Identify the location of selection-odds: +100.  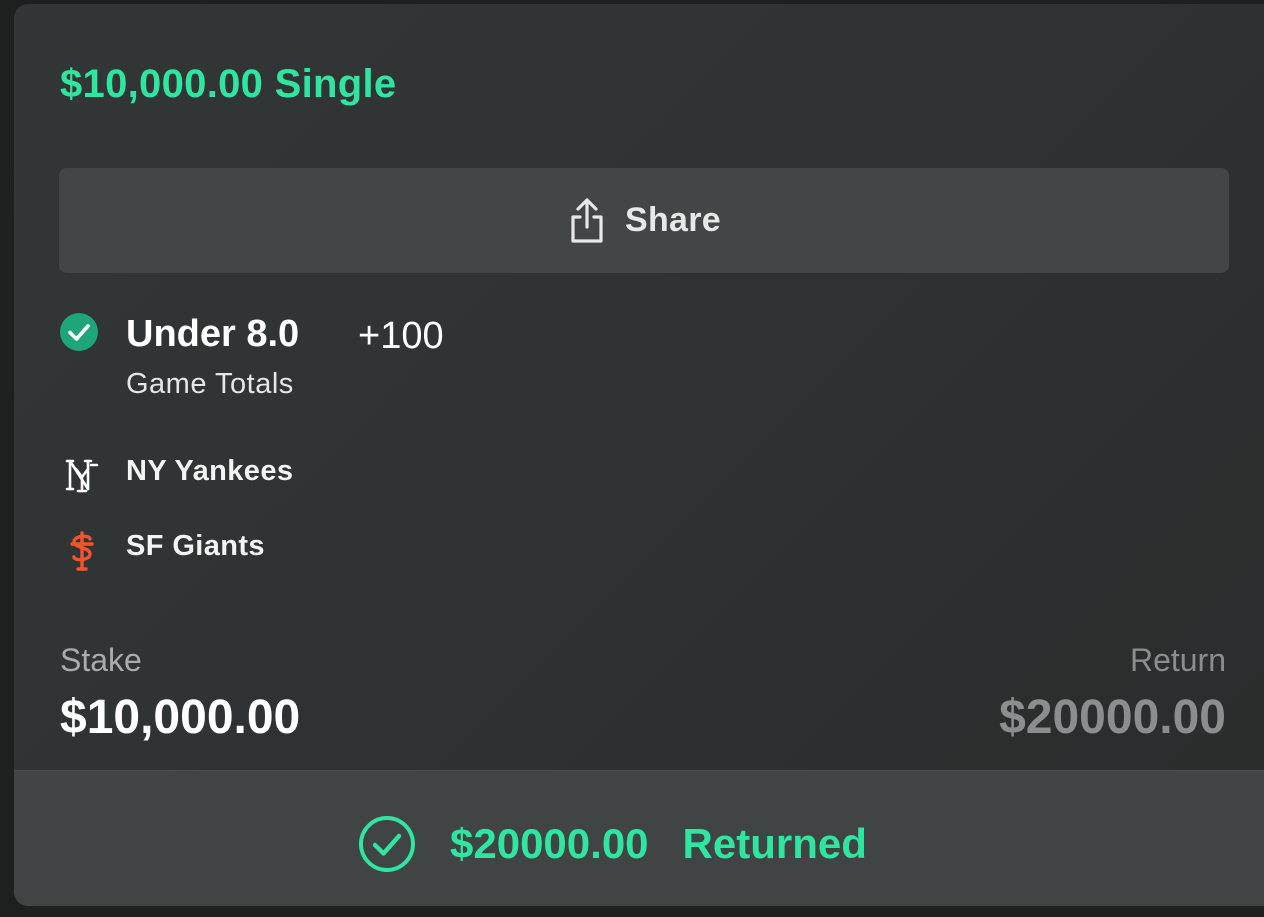
(401, 336).